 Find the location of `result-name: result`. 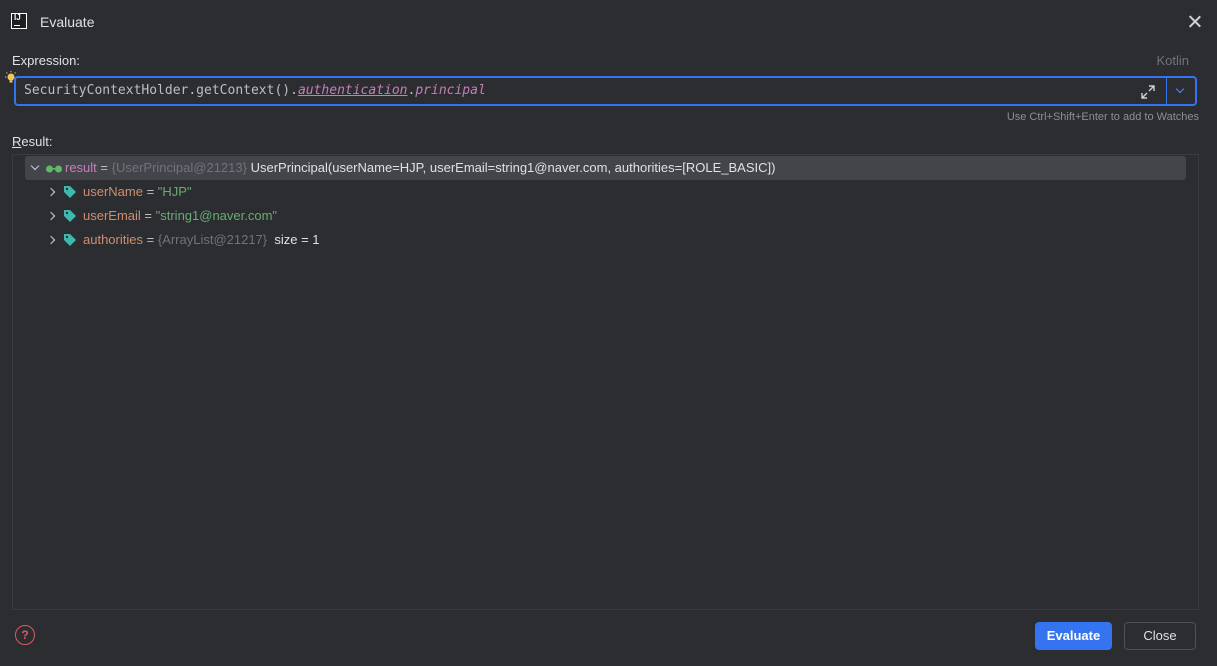

result-name: result is located at coordinates (81, 167).